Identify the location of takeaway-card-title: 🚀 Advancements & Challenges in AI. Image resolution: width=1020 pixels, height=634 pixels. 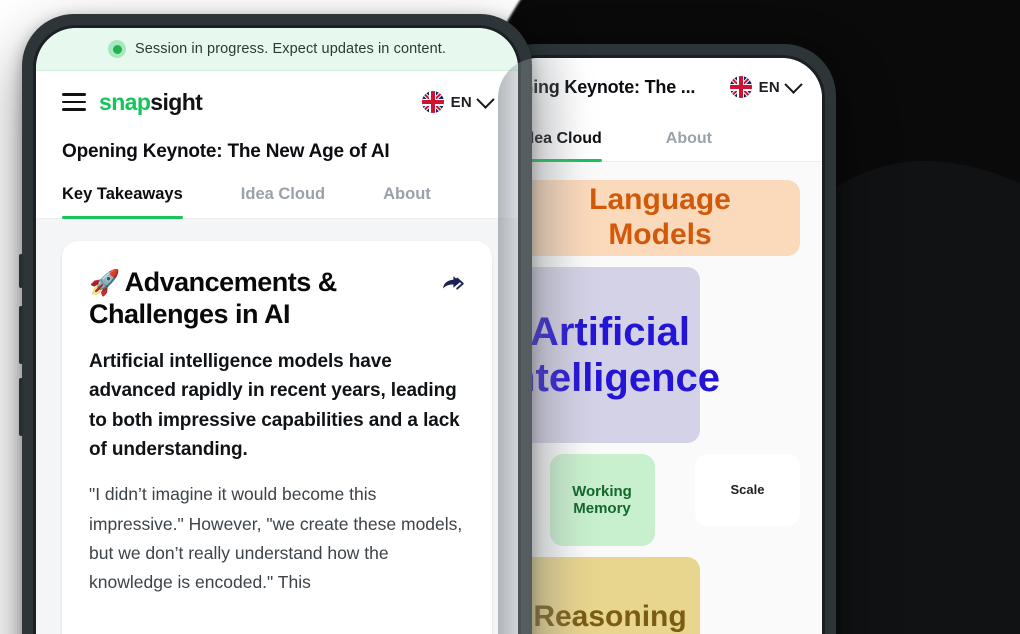
(258, 299).